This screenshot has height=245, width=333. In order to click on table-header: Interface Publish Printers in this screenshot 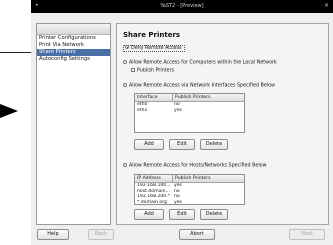, I will do `click(189, 98)`.